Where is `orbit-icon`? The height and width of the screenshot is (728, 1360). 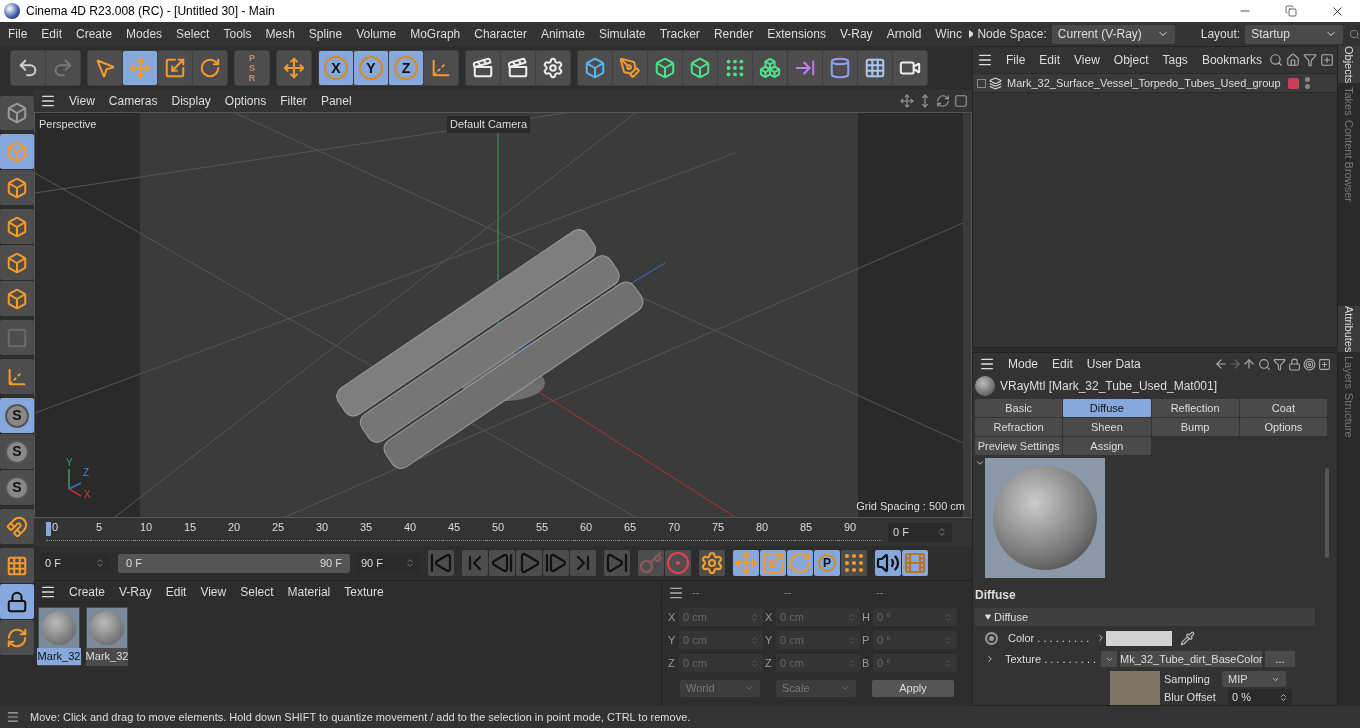 orbit-icon is located at coordinates (943, 101).